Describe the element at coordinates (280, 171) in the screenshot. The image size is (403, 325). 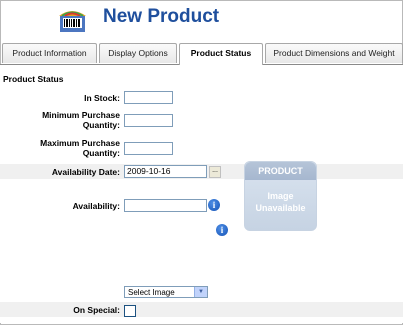
I see `placeholder-product-text: PRODUCT` at that location.